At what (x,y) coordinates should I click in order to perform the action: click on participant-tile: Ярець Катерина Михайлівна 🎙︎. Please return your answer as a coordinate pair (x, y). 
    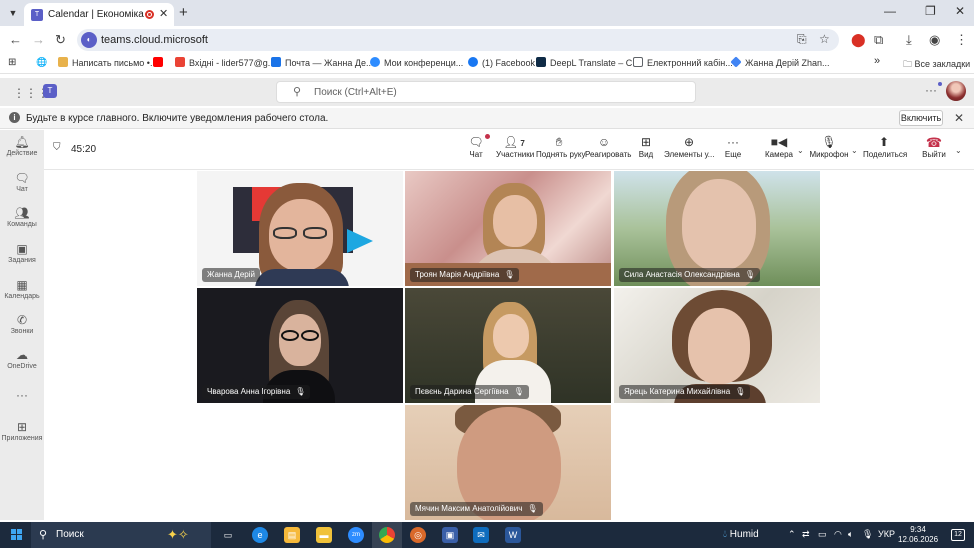
    Looking at the image, I should click on (717, 345).